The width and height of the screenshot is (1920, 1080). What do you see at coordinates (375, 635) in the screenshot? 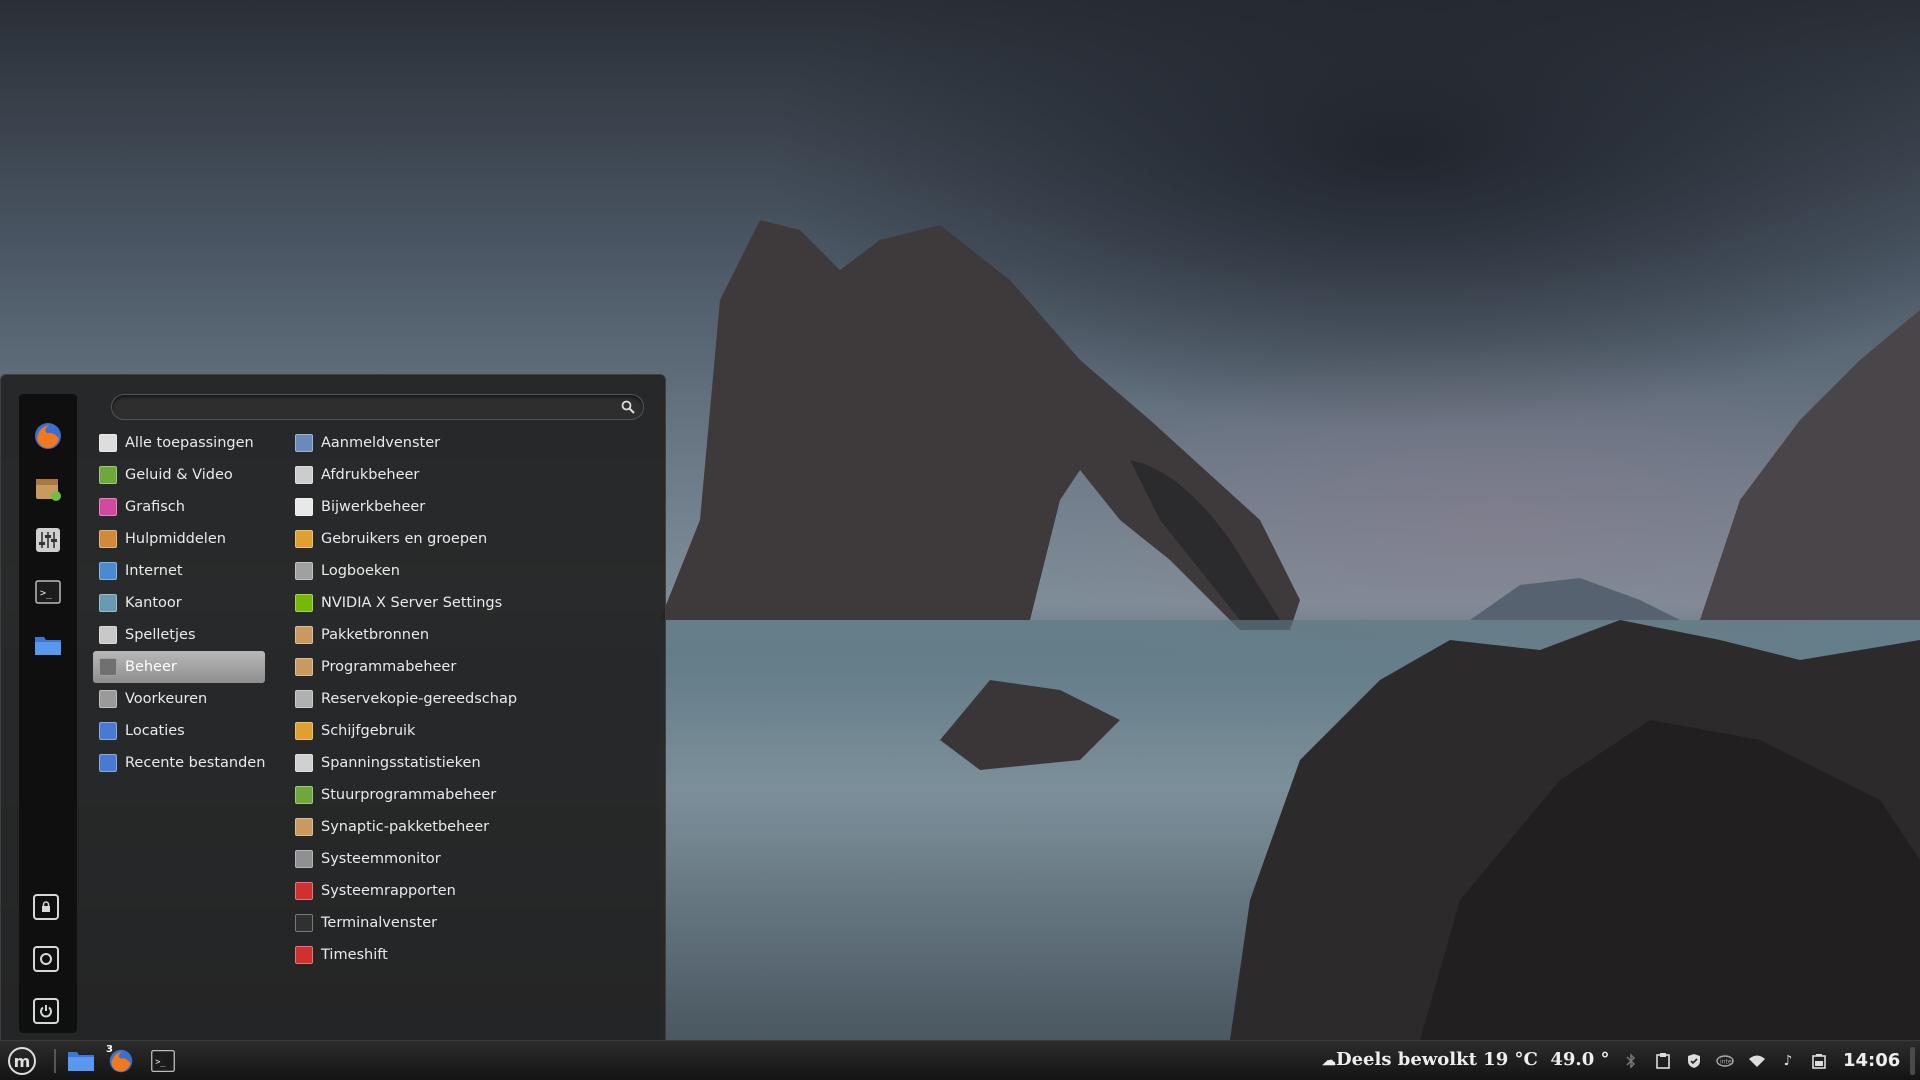
I see `application-label: Pakketbronnen` at bounding box center [375, 635].